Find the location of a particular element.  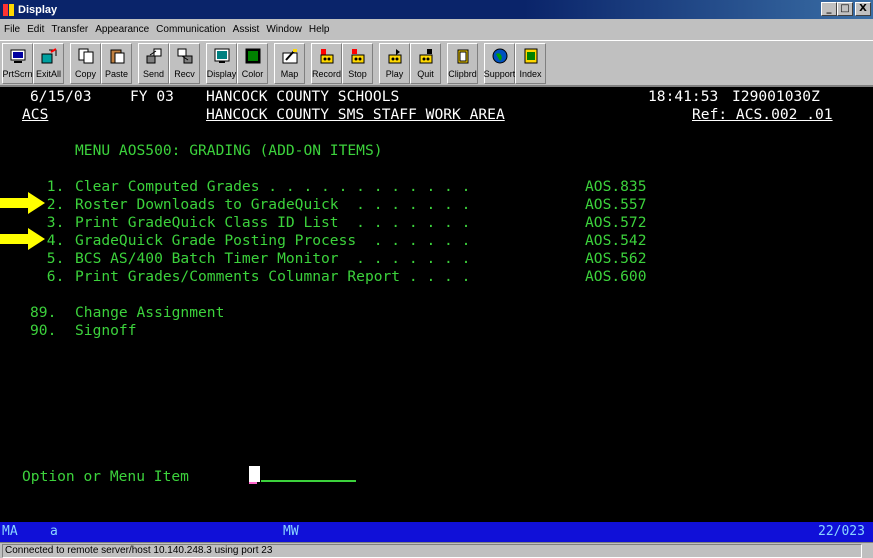

stop-button: Stop is located at coordinates (357, 63).